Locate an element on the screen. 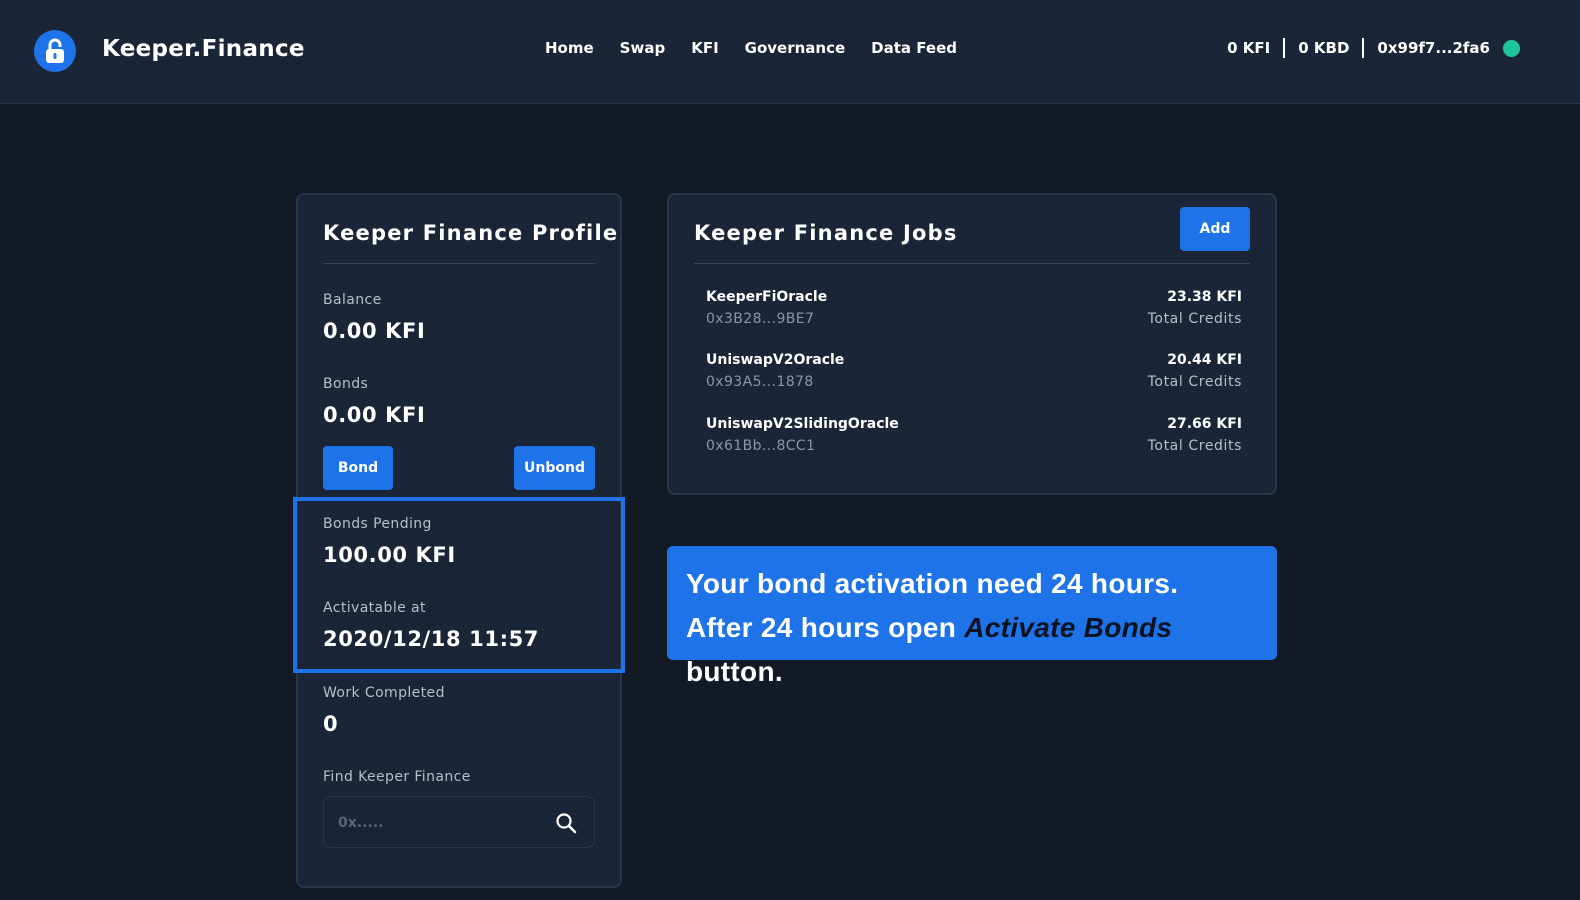 The width and height of the screenshot is (1580, 900). activate-bonds-emphasis: Activate Bonds is located at coordinates (1068, 627).